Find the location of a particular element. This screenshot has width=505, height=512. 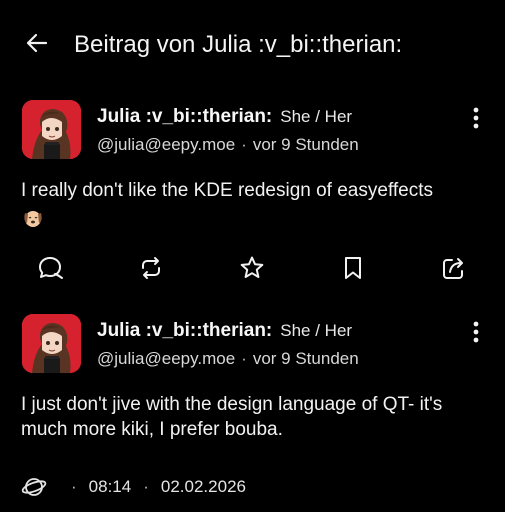

post-time: 08:14 is located at coordinates (110, 486).